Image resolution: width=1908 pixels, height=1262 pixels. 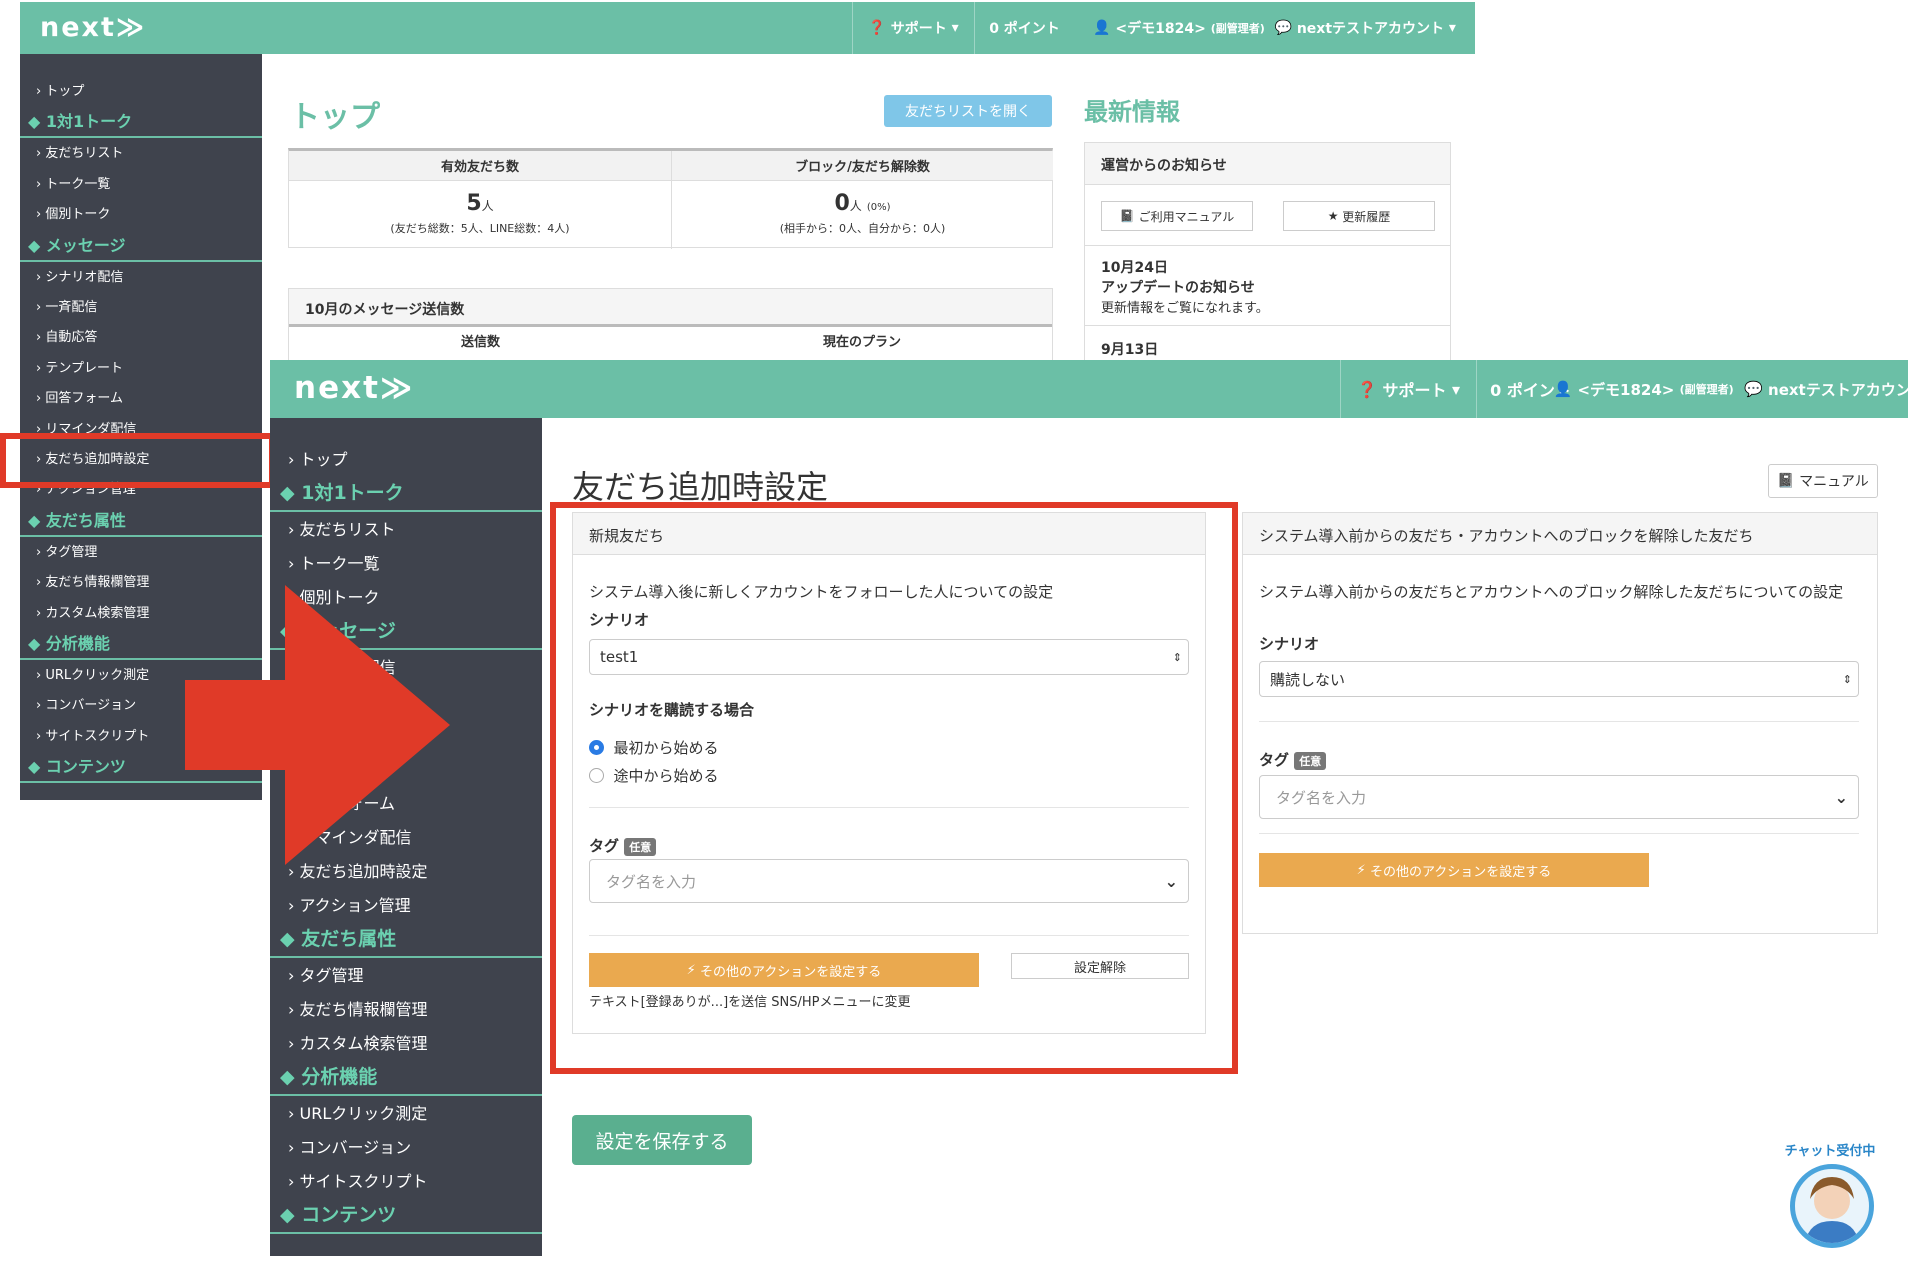 What do you see at coordinates (913, 28) in the screenshot?
I see `back-support-menu: ❓ サポート ▾` at bounding box center [913, 28].